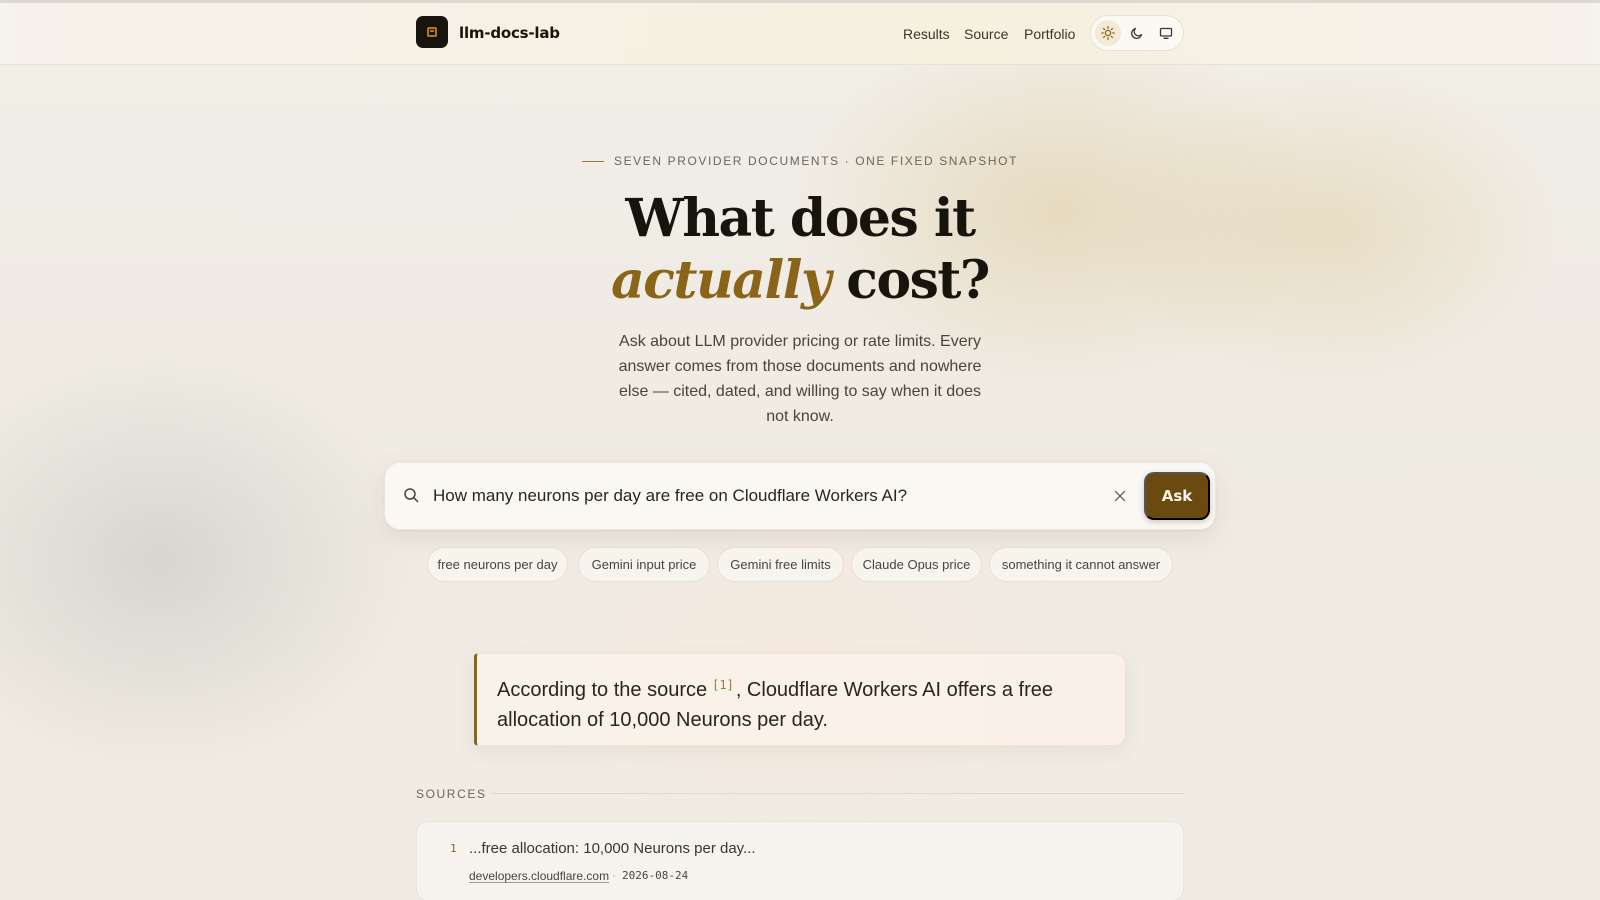  Describe the element at coordinates (509, 33) in the screenshot. I see `brand-name: llm-docs-lab` at that location.